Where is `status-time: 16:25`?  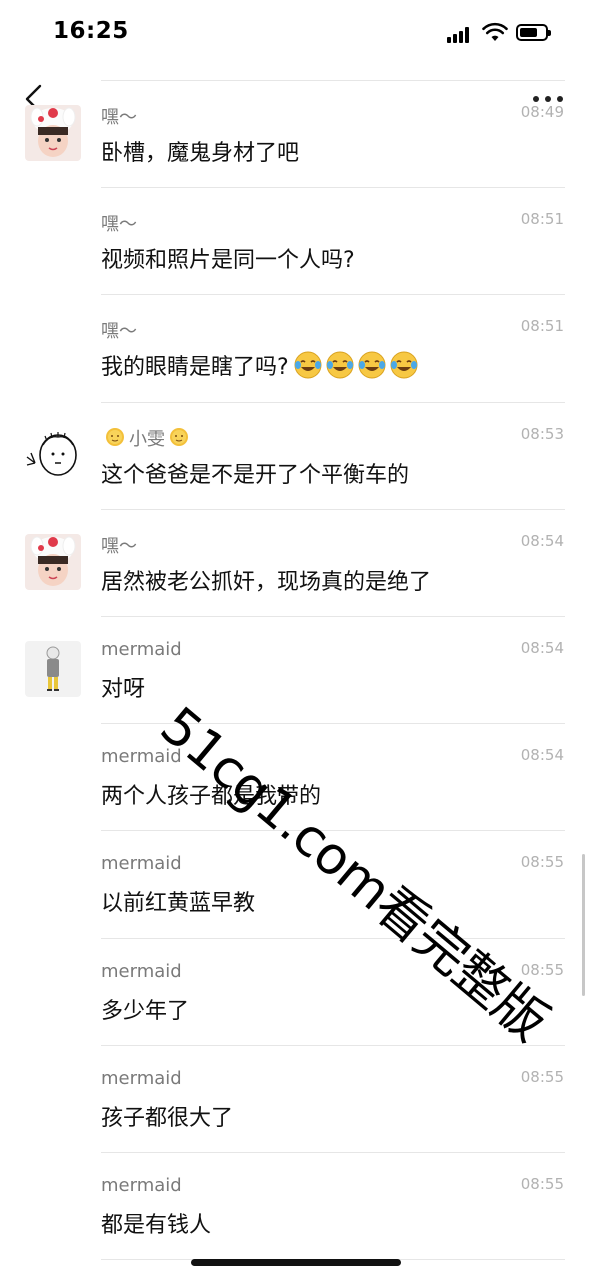 status-time: 16:25 is located at coordinates (91, 31).